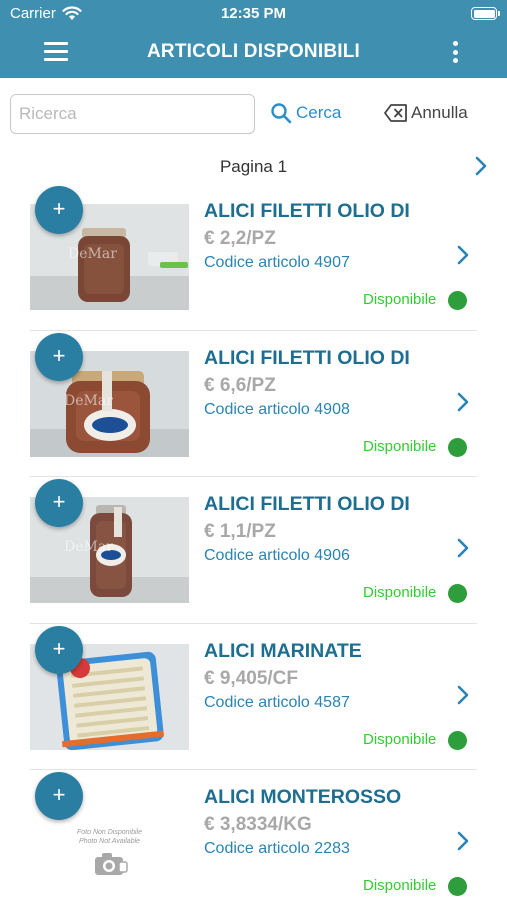 This screenshot has height=900, width=507. Describe the element at coordinates (132, 114) in the screenshot. I see `search-input` at that location.